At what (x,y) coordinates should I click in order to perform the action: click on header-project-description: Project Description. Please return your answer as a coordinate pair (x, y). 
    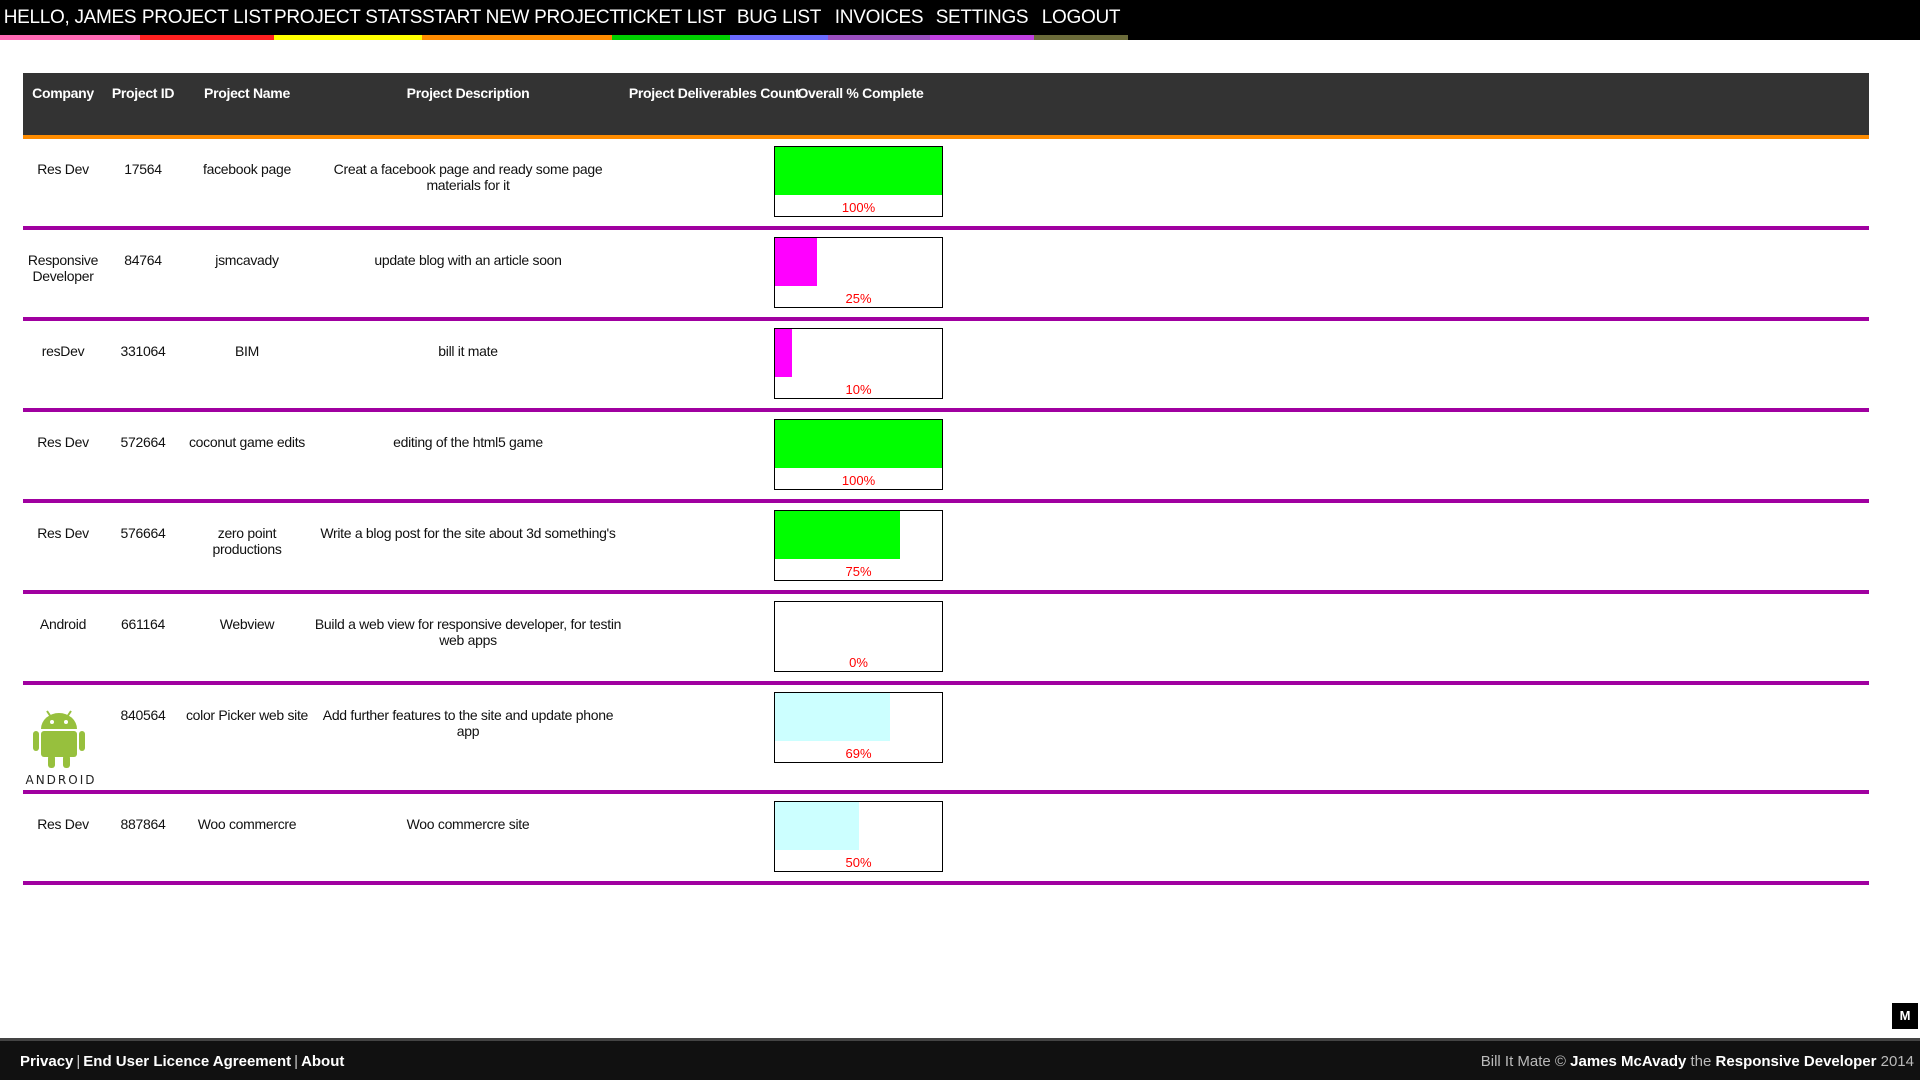
    Looking at the image, I should click on (468, 93).